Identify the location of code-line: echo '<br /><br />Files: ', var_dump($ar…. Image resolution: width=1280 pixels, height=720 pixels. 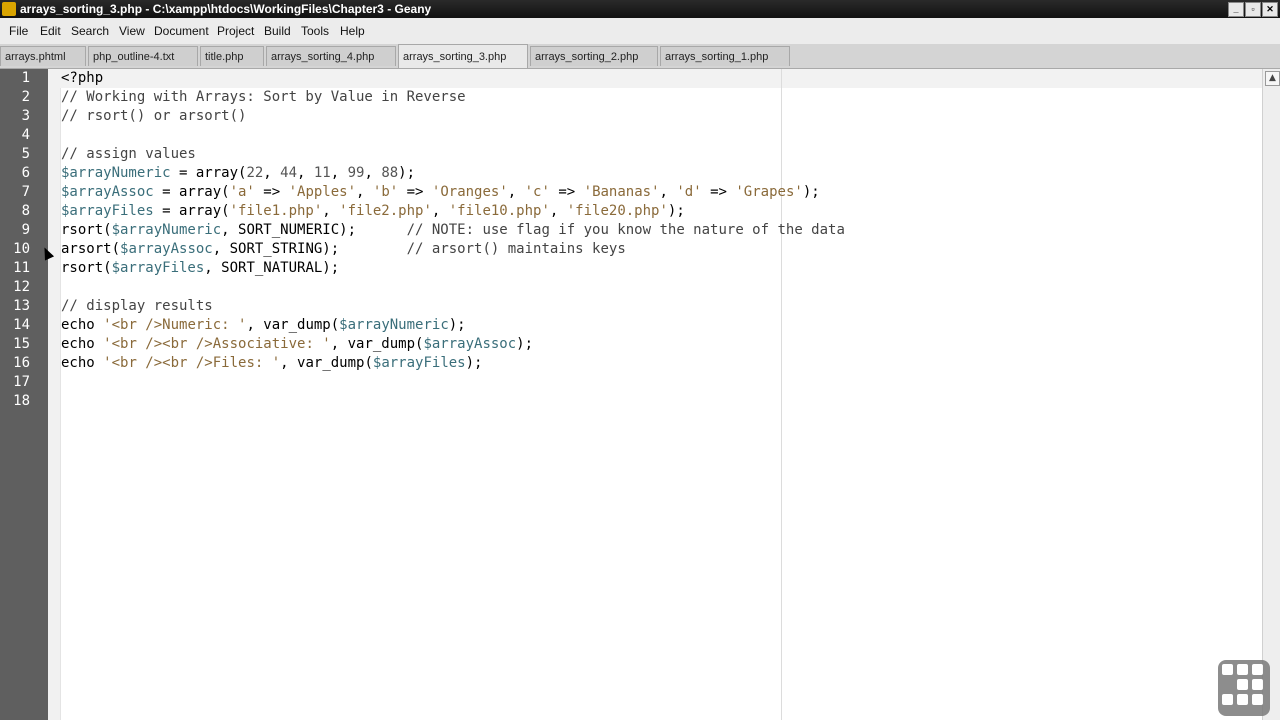
(271, 363).